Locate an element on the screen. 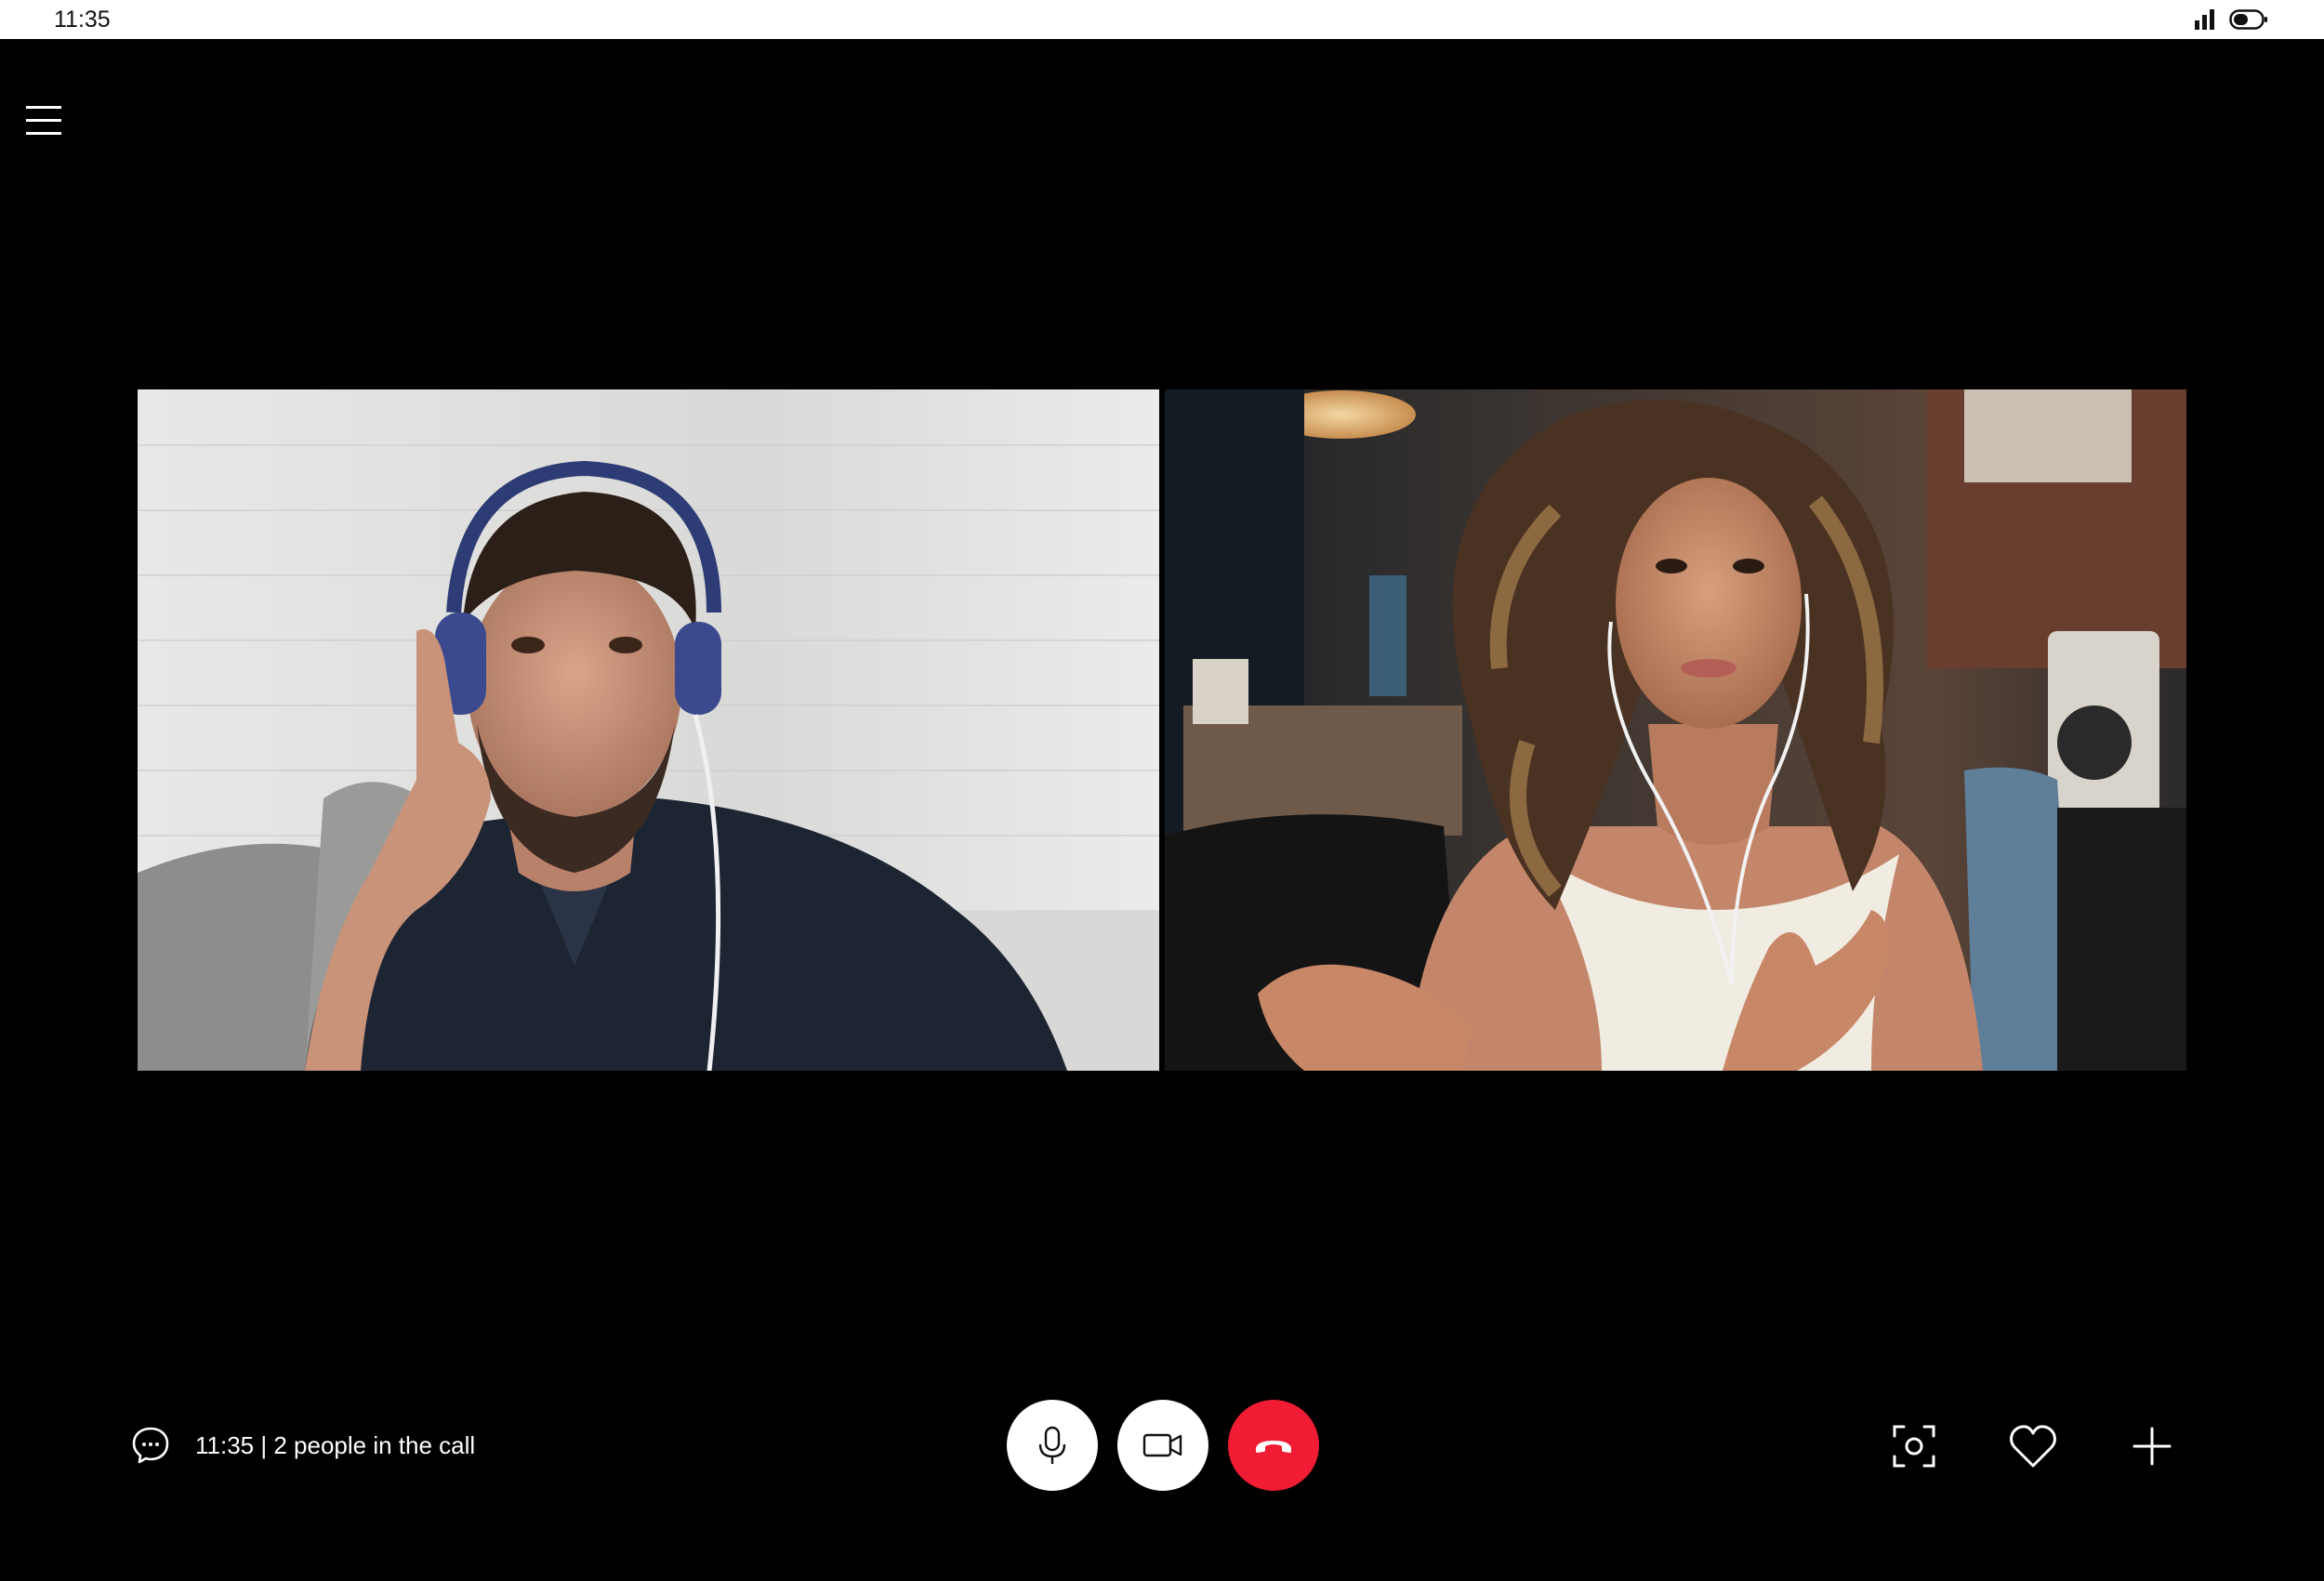  hang-up-button is located at coordinates (1273, 1445).